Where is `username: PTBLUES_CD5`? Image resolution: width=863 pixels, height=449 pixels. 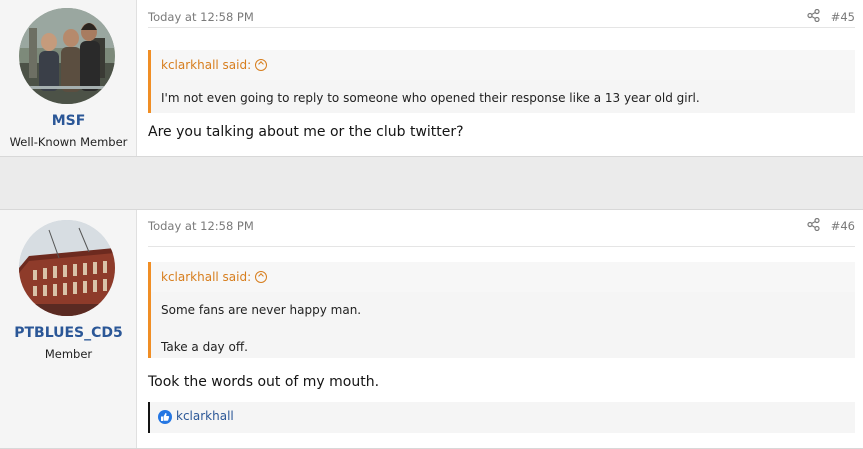 username: PTBLUES_CD5 is located at coordinates (68, 333).